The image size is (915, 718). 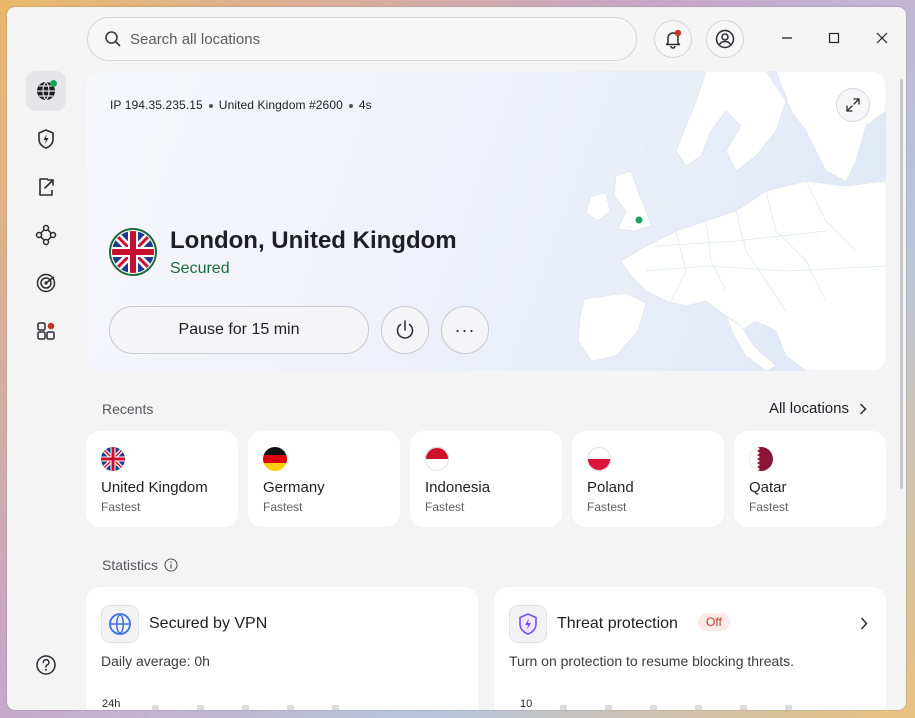 I want to click on location-pin, so click(x=639, y=220).